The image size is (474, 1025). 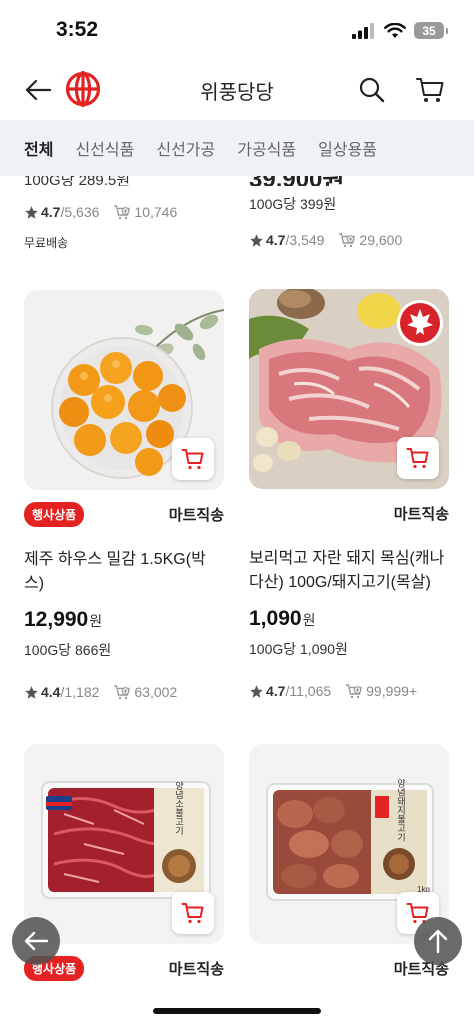 I want to click on purchase-count-value: 63,002, so click(x=156, y=692).